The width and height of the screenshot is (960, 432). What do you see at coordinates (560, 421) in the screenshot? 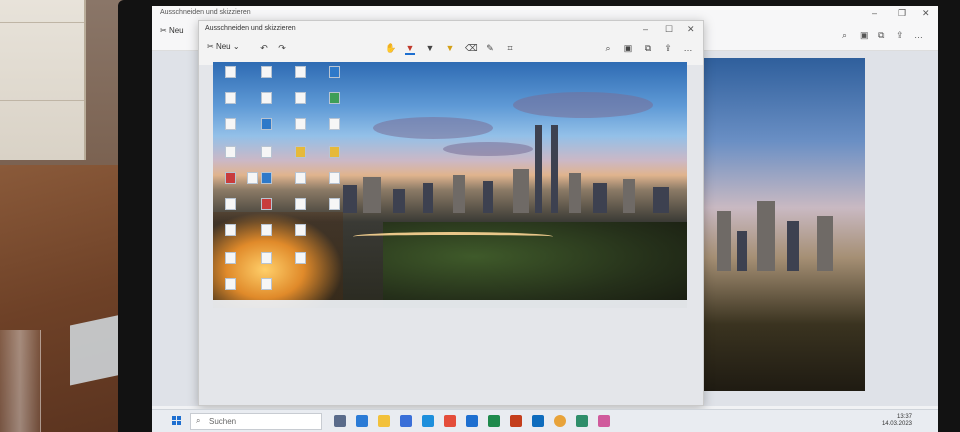
I see `chrome-icon` at bounding box center [560, 421].